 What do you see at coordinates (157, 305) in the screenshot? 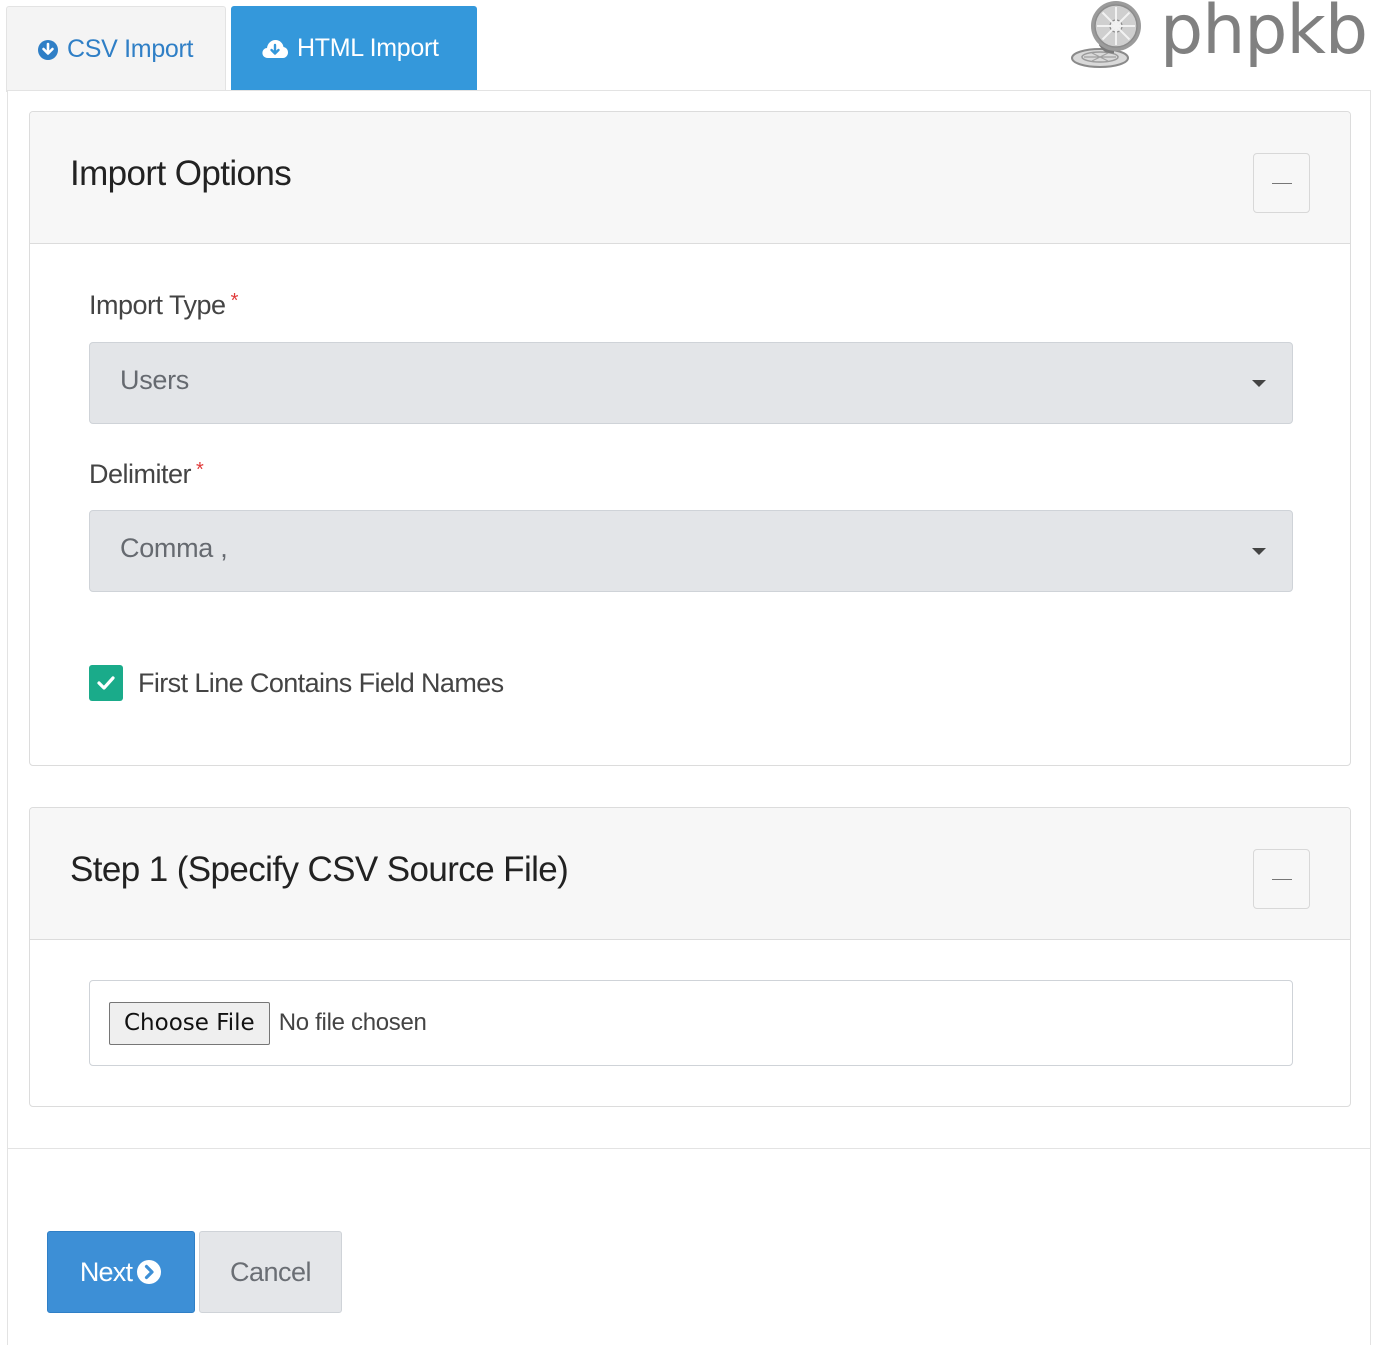
I see `import-type-label-text: Import Type` at bounding box center [157, 305].